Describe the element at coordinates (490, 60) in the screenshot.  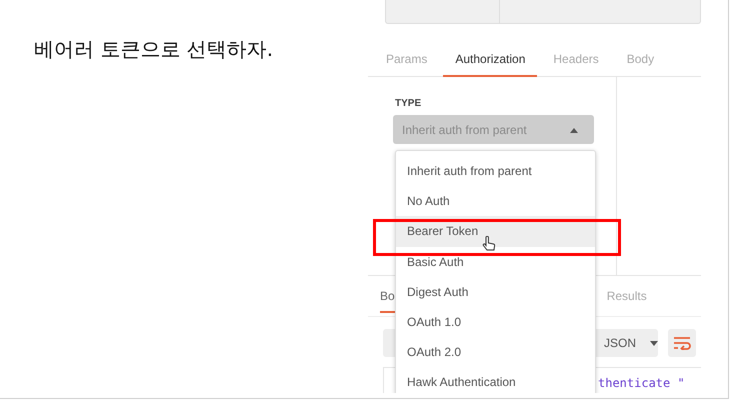
I see `request-tab: Authorization` at that location.